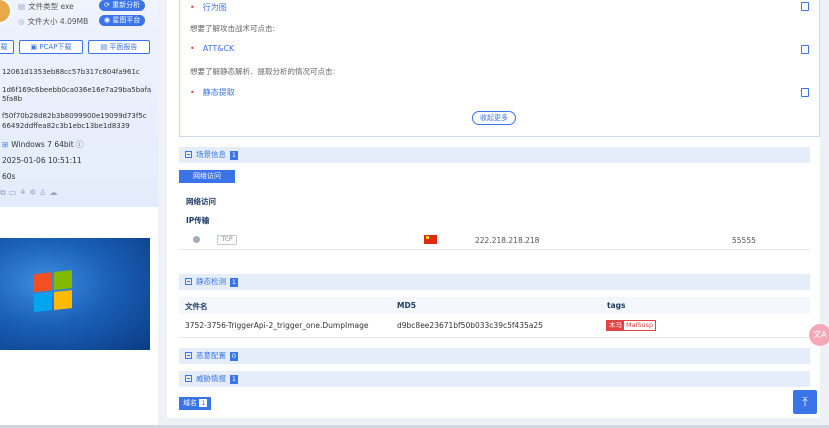 The image size is (829, 428). Describe the element at coordinates (80, 144) in the screenshot. I see `info-icon: ⓘ` at that location.